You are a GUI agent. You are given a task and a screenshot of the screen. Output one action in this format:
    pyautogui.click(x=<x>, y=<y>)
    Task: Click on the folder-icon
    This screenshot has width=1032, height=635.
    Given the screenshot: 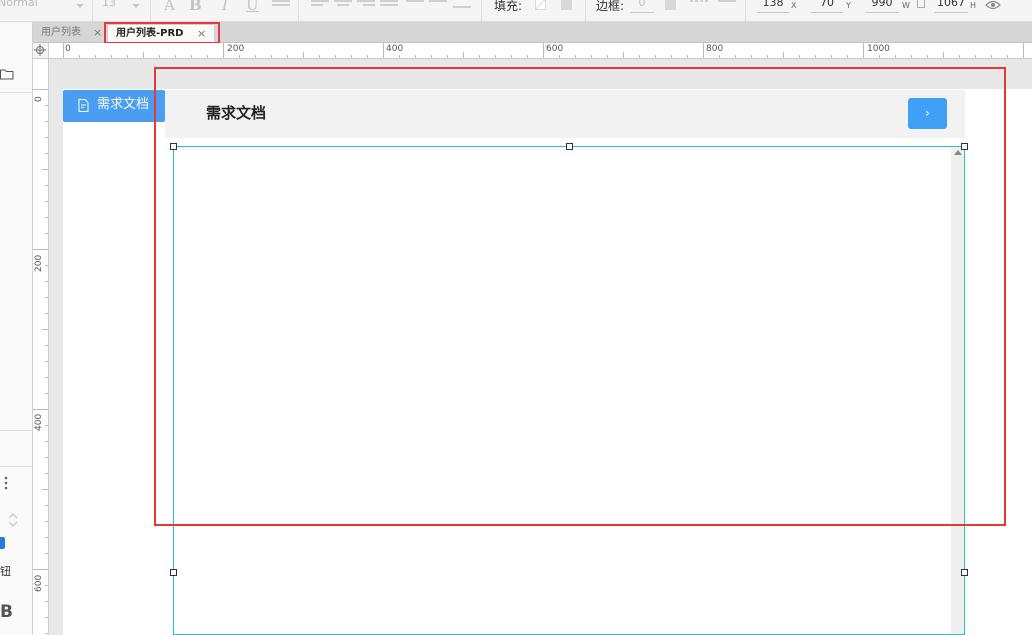 What is the action you would take?
    pyautogui.click(x=7, y=74)
    